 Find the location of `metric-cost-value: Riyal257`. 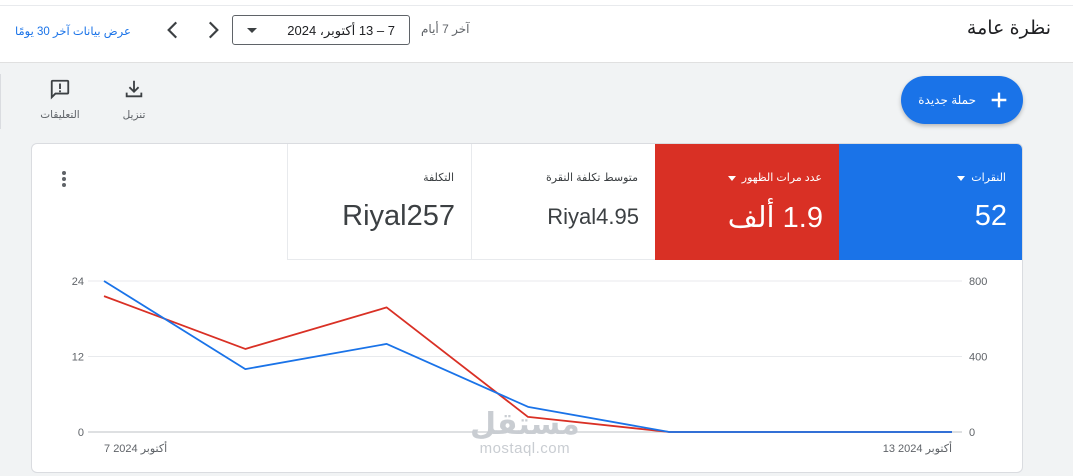

metric-cost-value: Riyal257 is located at coordinates (398, 216).